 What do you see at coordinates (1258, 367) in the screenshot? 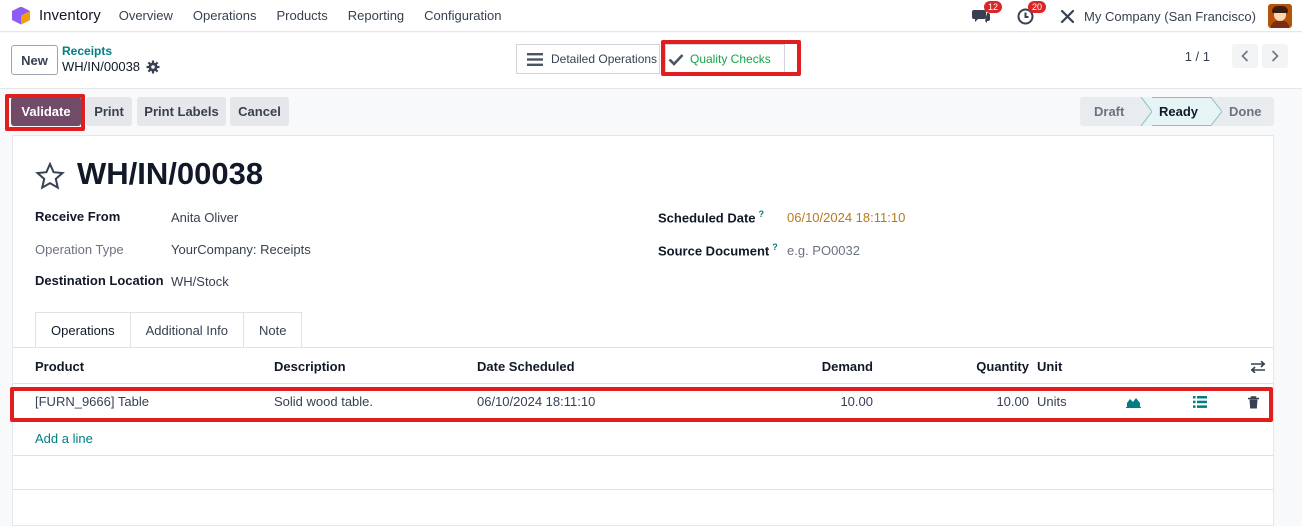
I see `optional-columns-icon` at bounding box center [1258, 367].